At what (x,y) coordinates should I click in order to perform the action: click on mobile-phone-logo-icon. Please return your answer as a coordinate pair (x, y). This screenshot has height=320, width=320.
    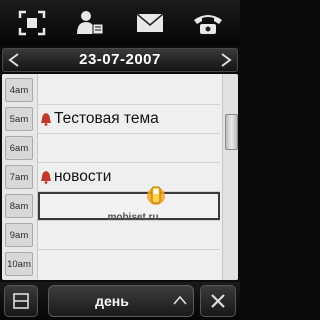
    Looking at the image, I should click on (156, 195).